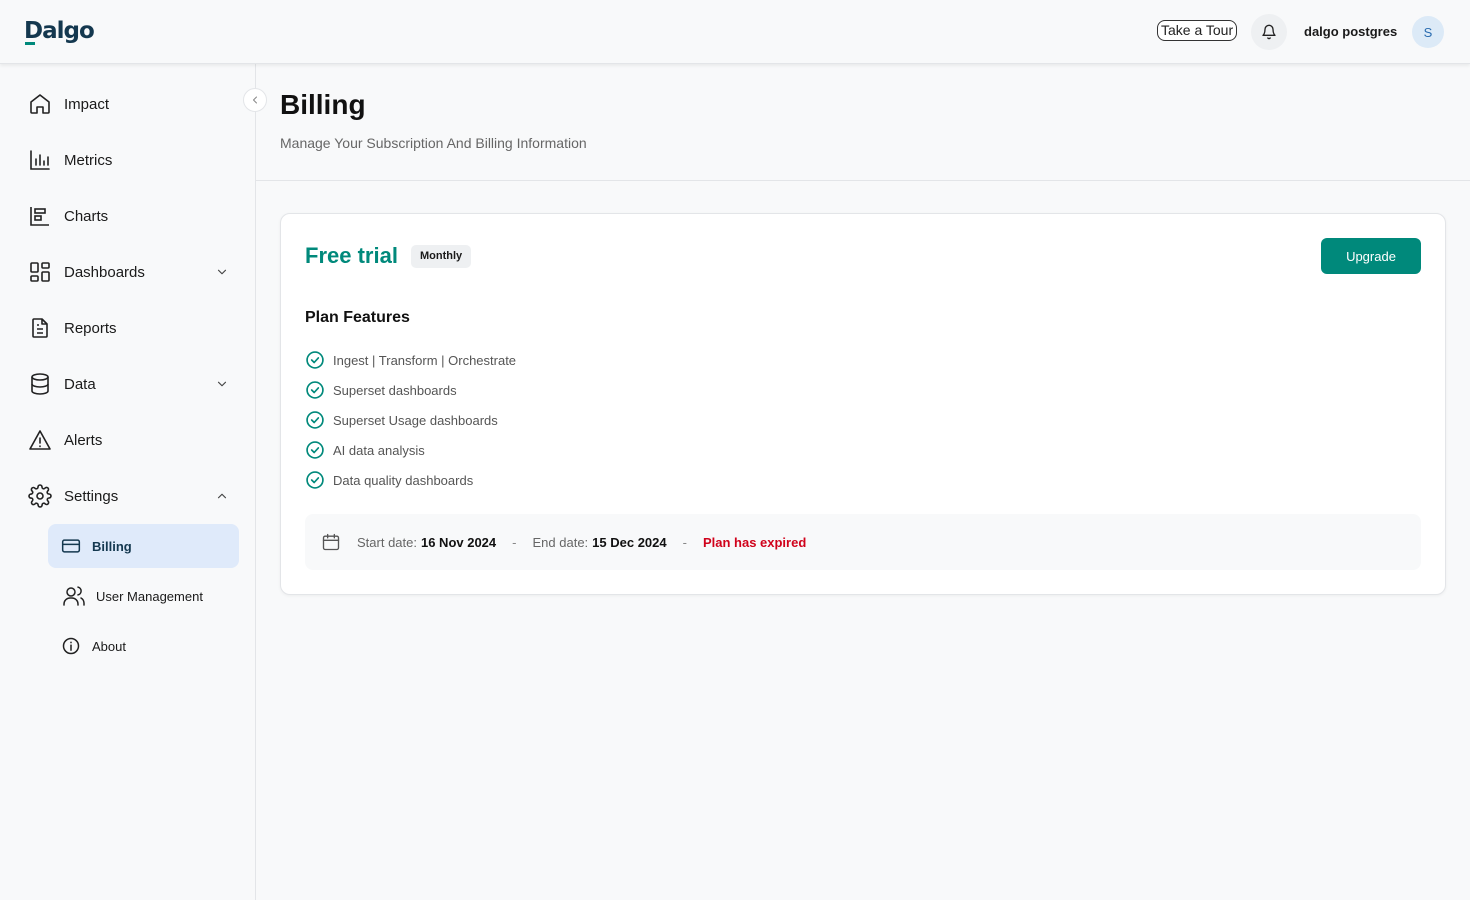 The width and height of the screenshot is (1470, 900). Describe the element at coordinates (104, 272) in the screenshot. I see `sidebar-item-label: Dashboards` at that location.